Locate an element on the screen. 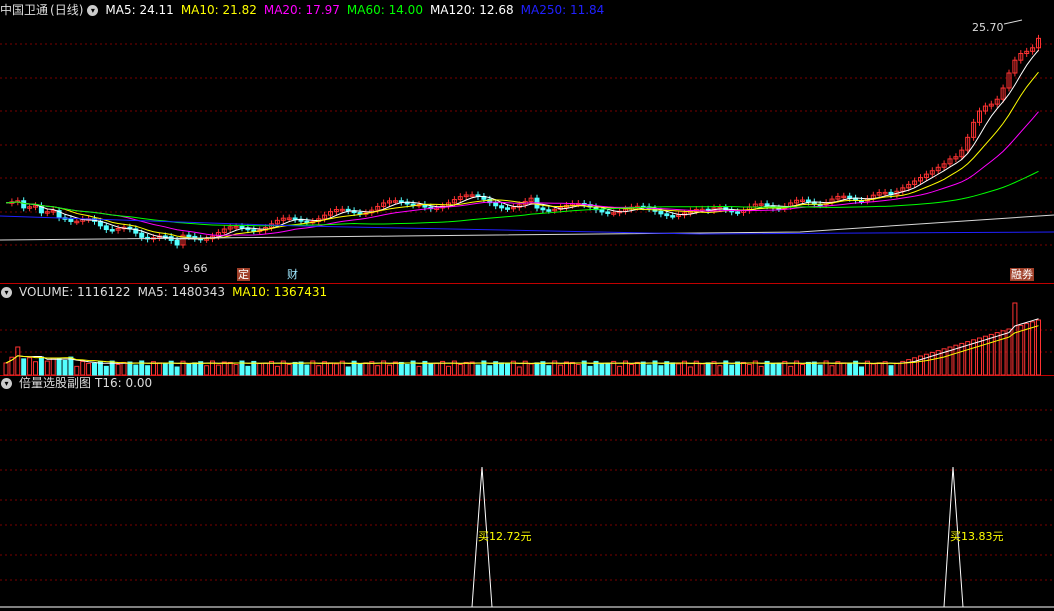 Image resolution: width=1054 pixels, height=611 pixels. high-marker-line is located at coordinates (1013, 22).